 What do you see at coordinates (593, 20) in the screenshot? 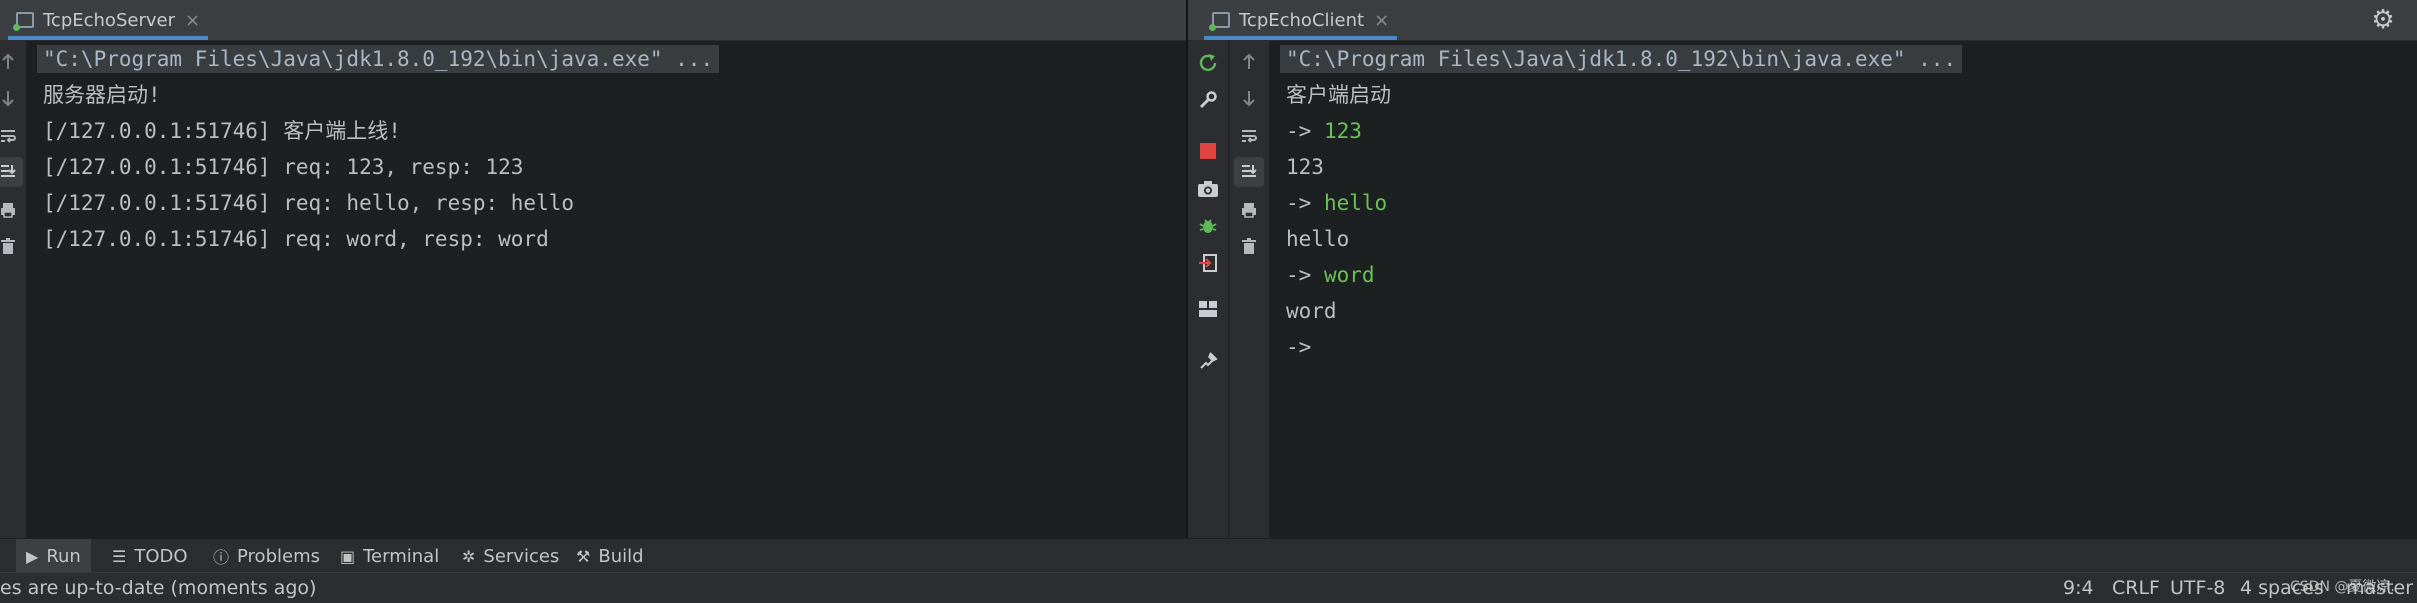
I see `server-tab-bar: TcpEchoServer ×` at bounding box center [593, 20].